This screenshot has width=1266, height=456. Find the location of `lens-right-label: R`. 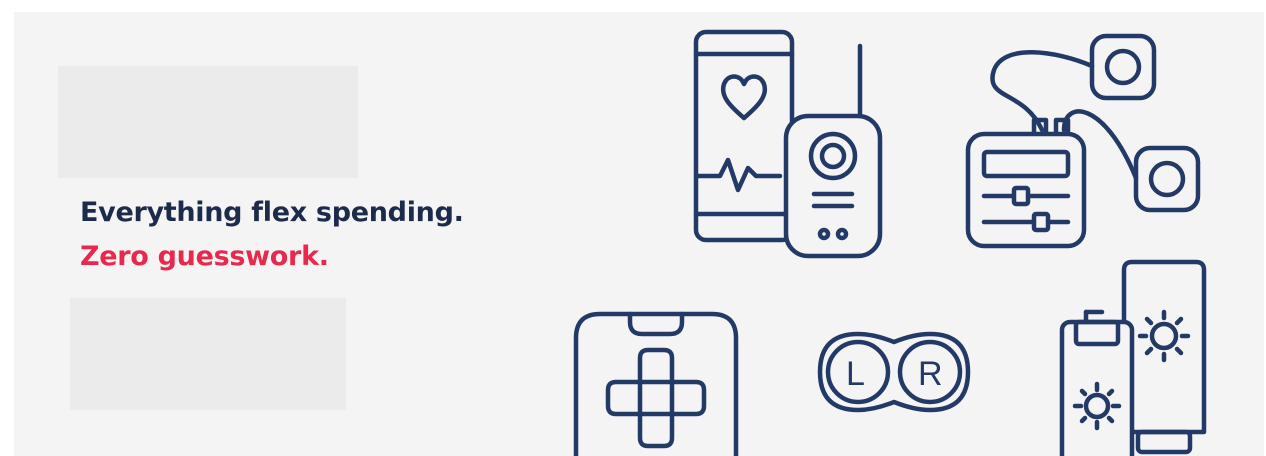

lens-right-label: R is located at coordinates (930, 374).